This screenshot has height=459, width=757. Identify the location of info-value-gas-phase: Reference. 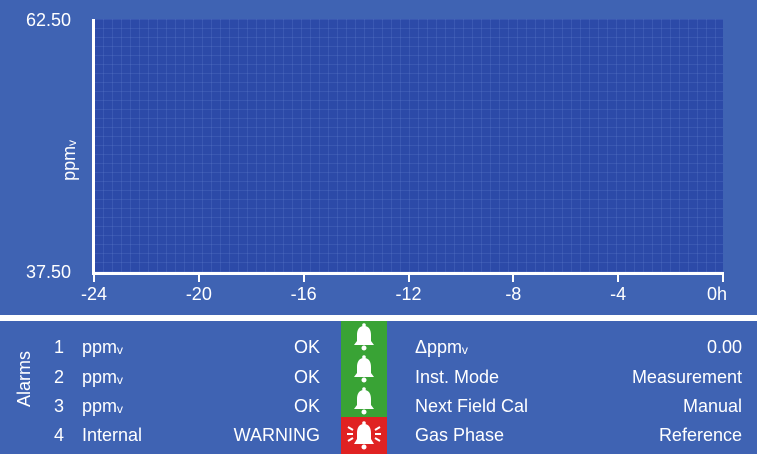
(700, 435).